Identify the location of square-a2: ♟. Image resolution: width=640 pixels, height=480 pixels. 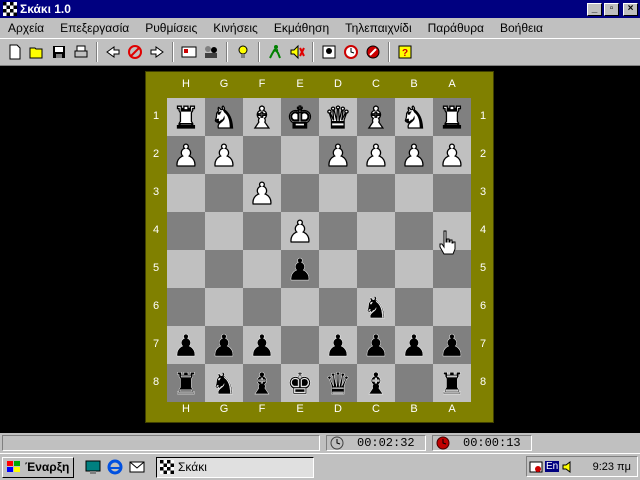
(452, 155).